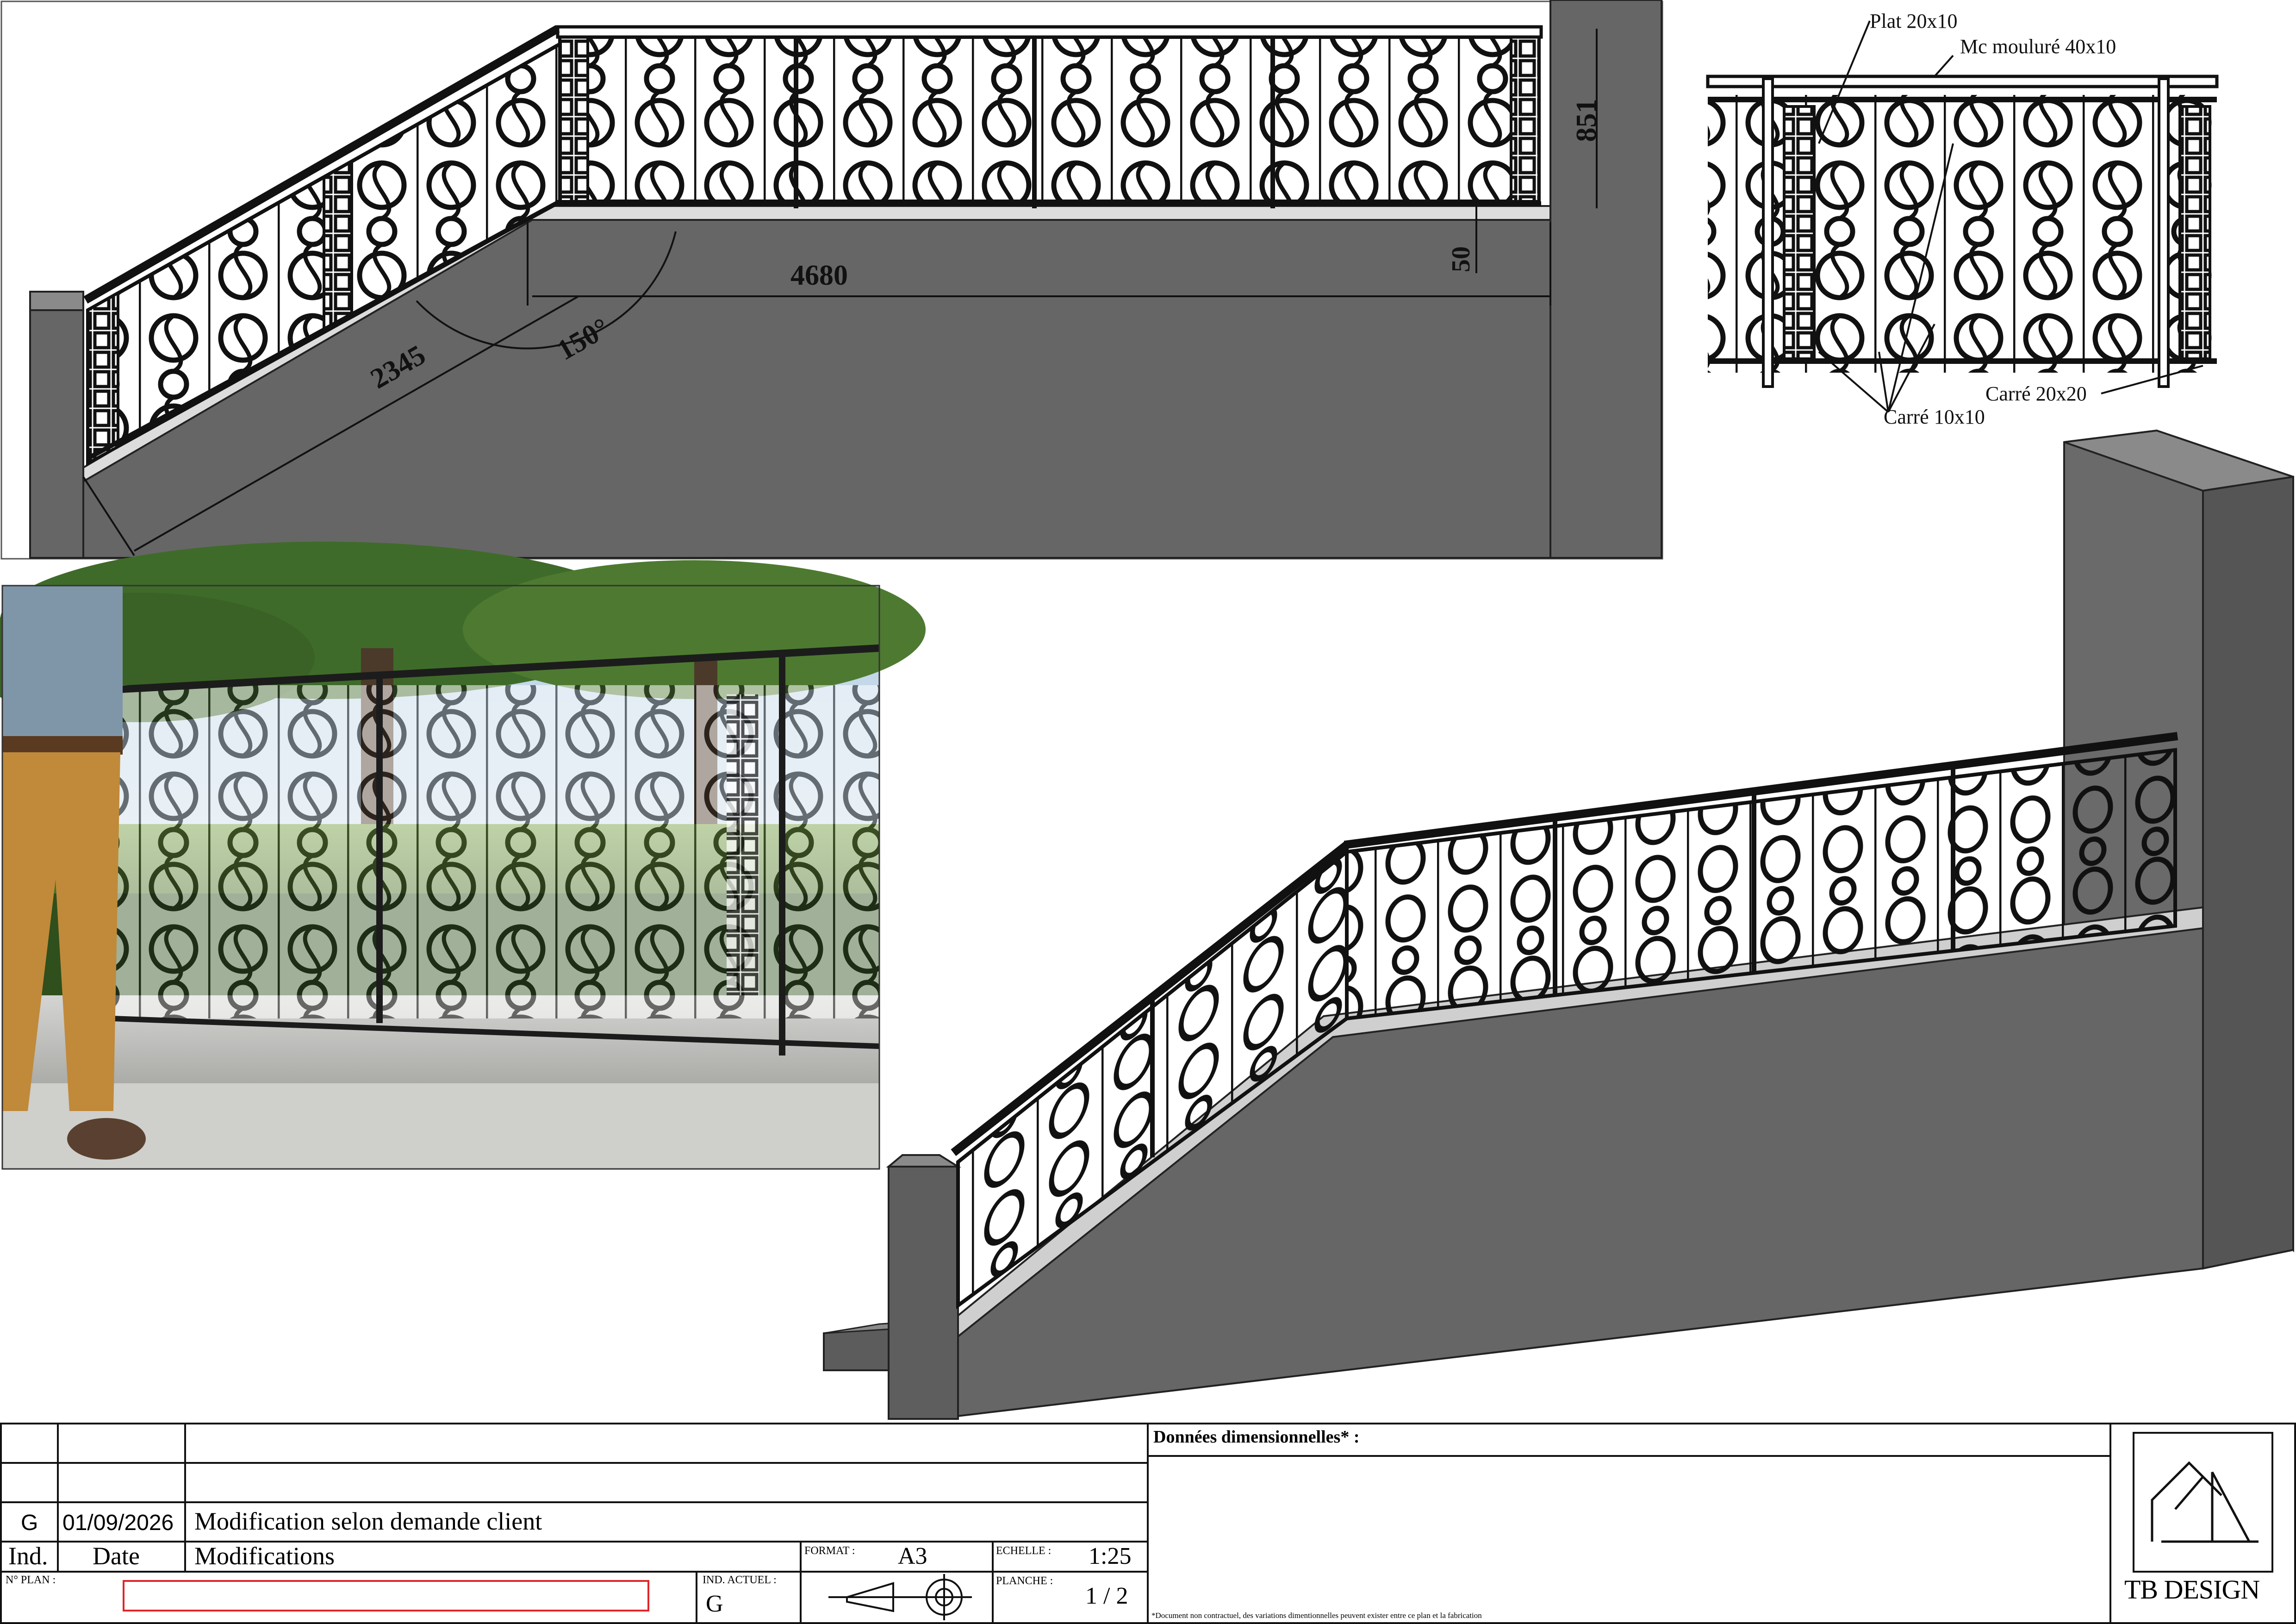  Describe the element at coordinates (116, 1556) in the screenshot. I see `header-date: Date` at that location.